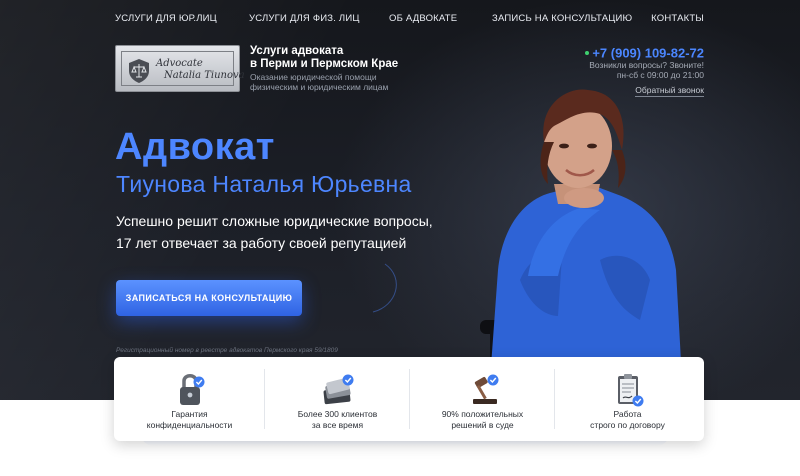 This screenshot has width=800, height=476. Describe the element at coordinates (319, 87) in the screenshot. I see `brand-sub-line-2: физическим и юридическим лицам` at that location.